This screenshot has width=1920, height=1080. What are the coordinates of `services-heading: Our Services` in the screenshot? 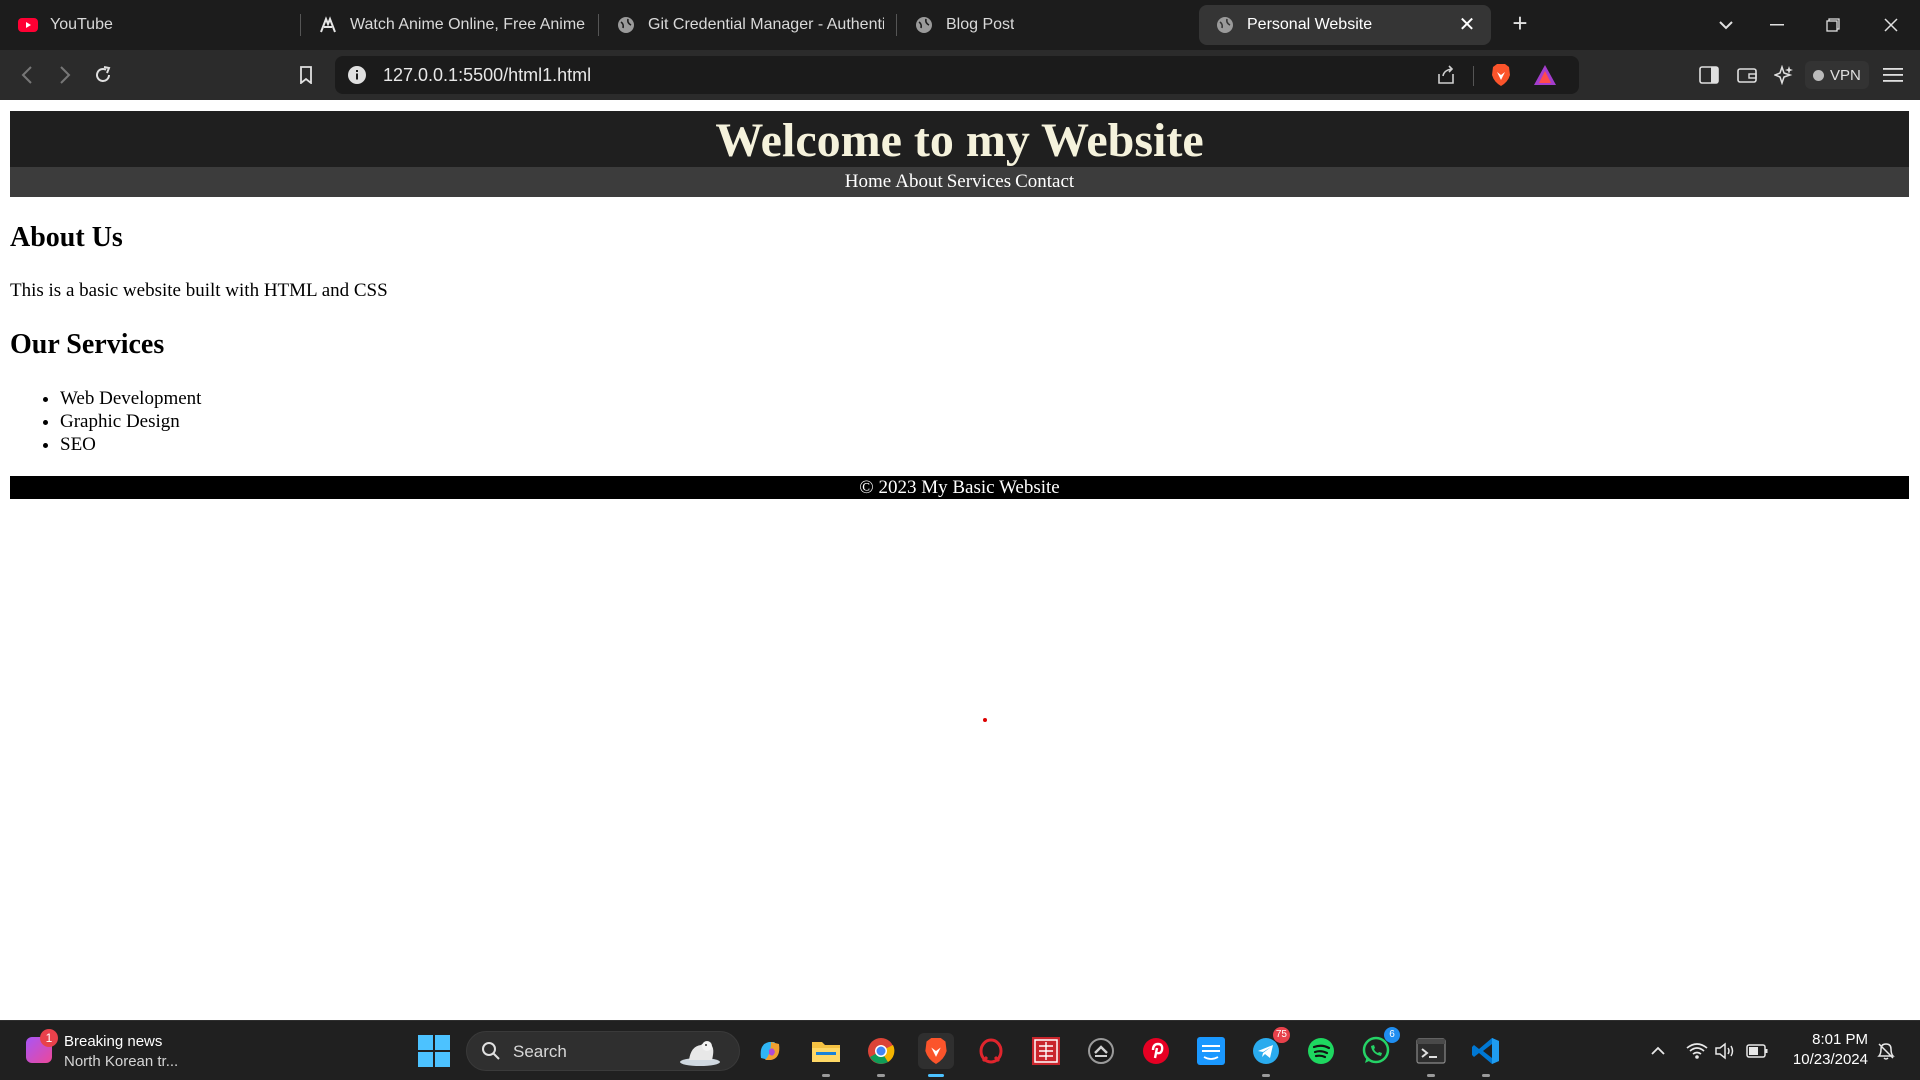 It's located at (87, 344).